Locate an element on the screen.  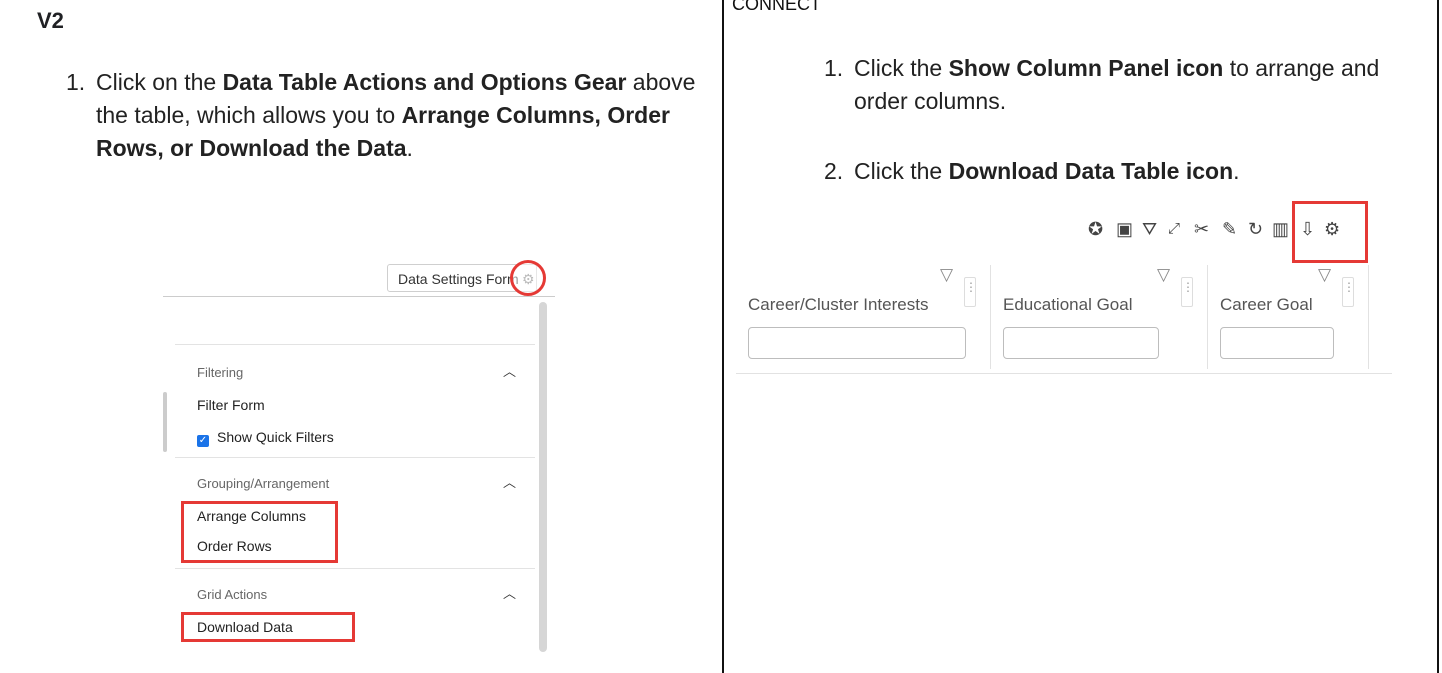
grid-column-2: ▽ ⋮ Educational Goal is located at coordinates (1099, 317).